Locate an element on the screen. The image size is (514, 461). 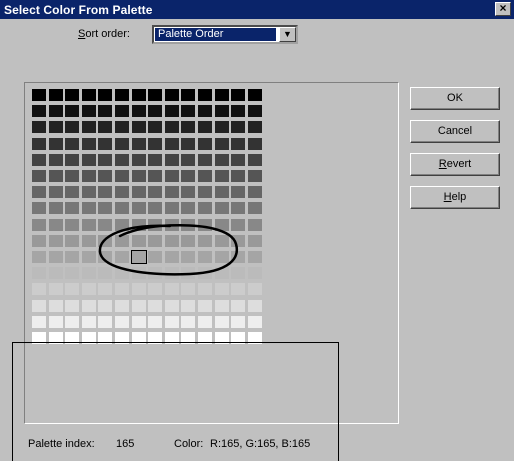
cancel-button: Cancel is located at coordinates (455, 131).